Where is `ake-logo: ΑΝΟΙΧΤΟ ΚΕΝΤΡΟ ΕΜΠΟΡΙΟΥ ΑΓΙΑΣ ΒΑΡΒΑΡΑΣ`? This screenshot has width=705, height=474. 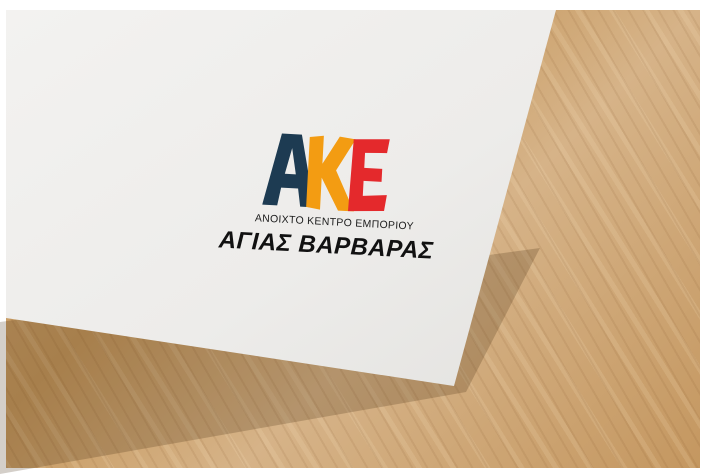 ake-logo: ΑΝΟΙΧΤΟ ΚΕΝΤΡΟ ΕΜΠΟΡΙΟΥ ΑΓΙΑΣ ΒΑΡΒΑΡΑΣ is located at coordinates (326, 210).